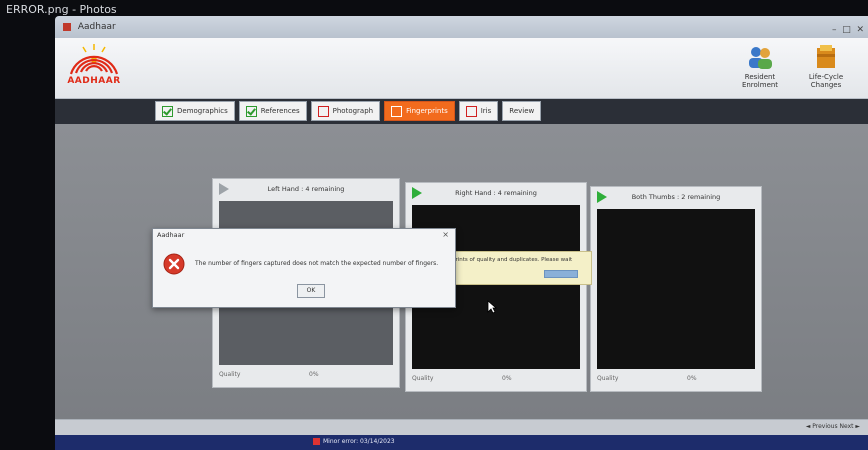 This screenshot has height=450, width=868. Describe the element at coordinates (316, 441) in the screenshot. I see `status-dot-icon` at that location.